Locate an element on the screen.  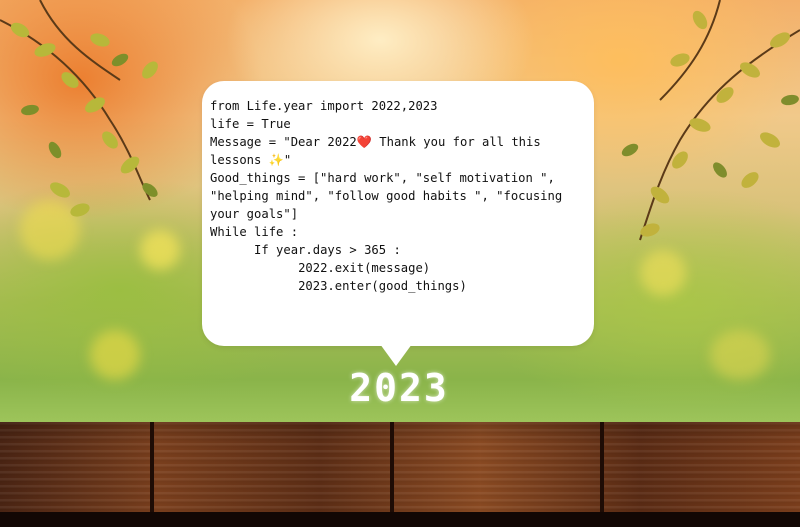
code-line: If year.days > 365 : is located at coordinates (305, 250).